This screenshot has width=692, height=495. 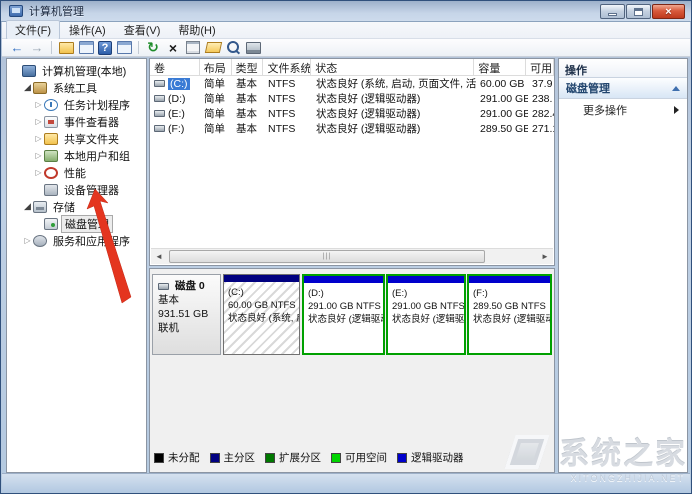 I want to click on sidebar-item-storage: ◢ 存储, so click(x=76, y=206).